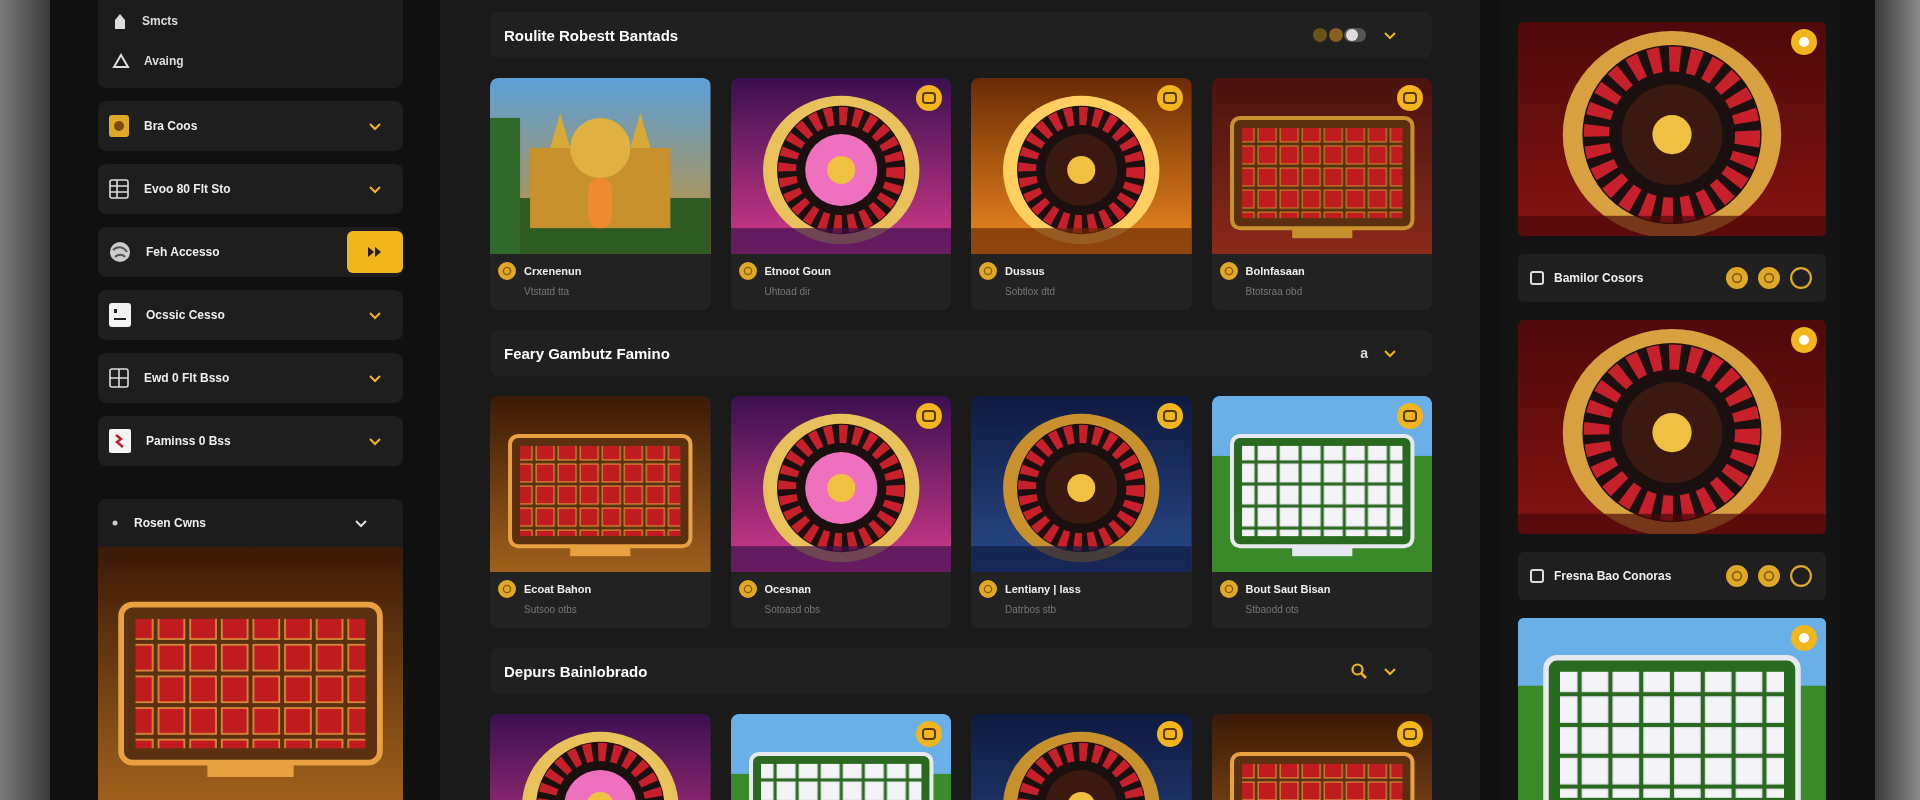 This screenshot has height=800, width=1920. What do you see at coordinates (558, 589) in the screenshot?
I see `game-title: Ecoat Bahon` at bounding box center [558, 589].